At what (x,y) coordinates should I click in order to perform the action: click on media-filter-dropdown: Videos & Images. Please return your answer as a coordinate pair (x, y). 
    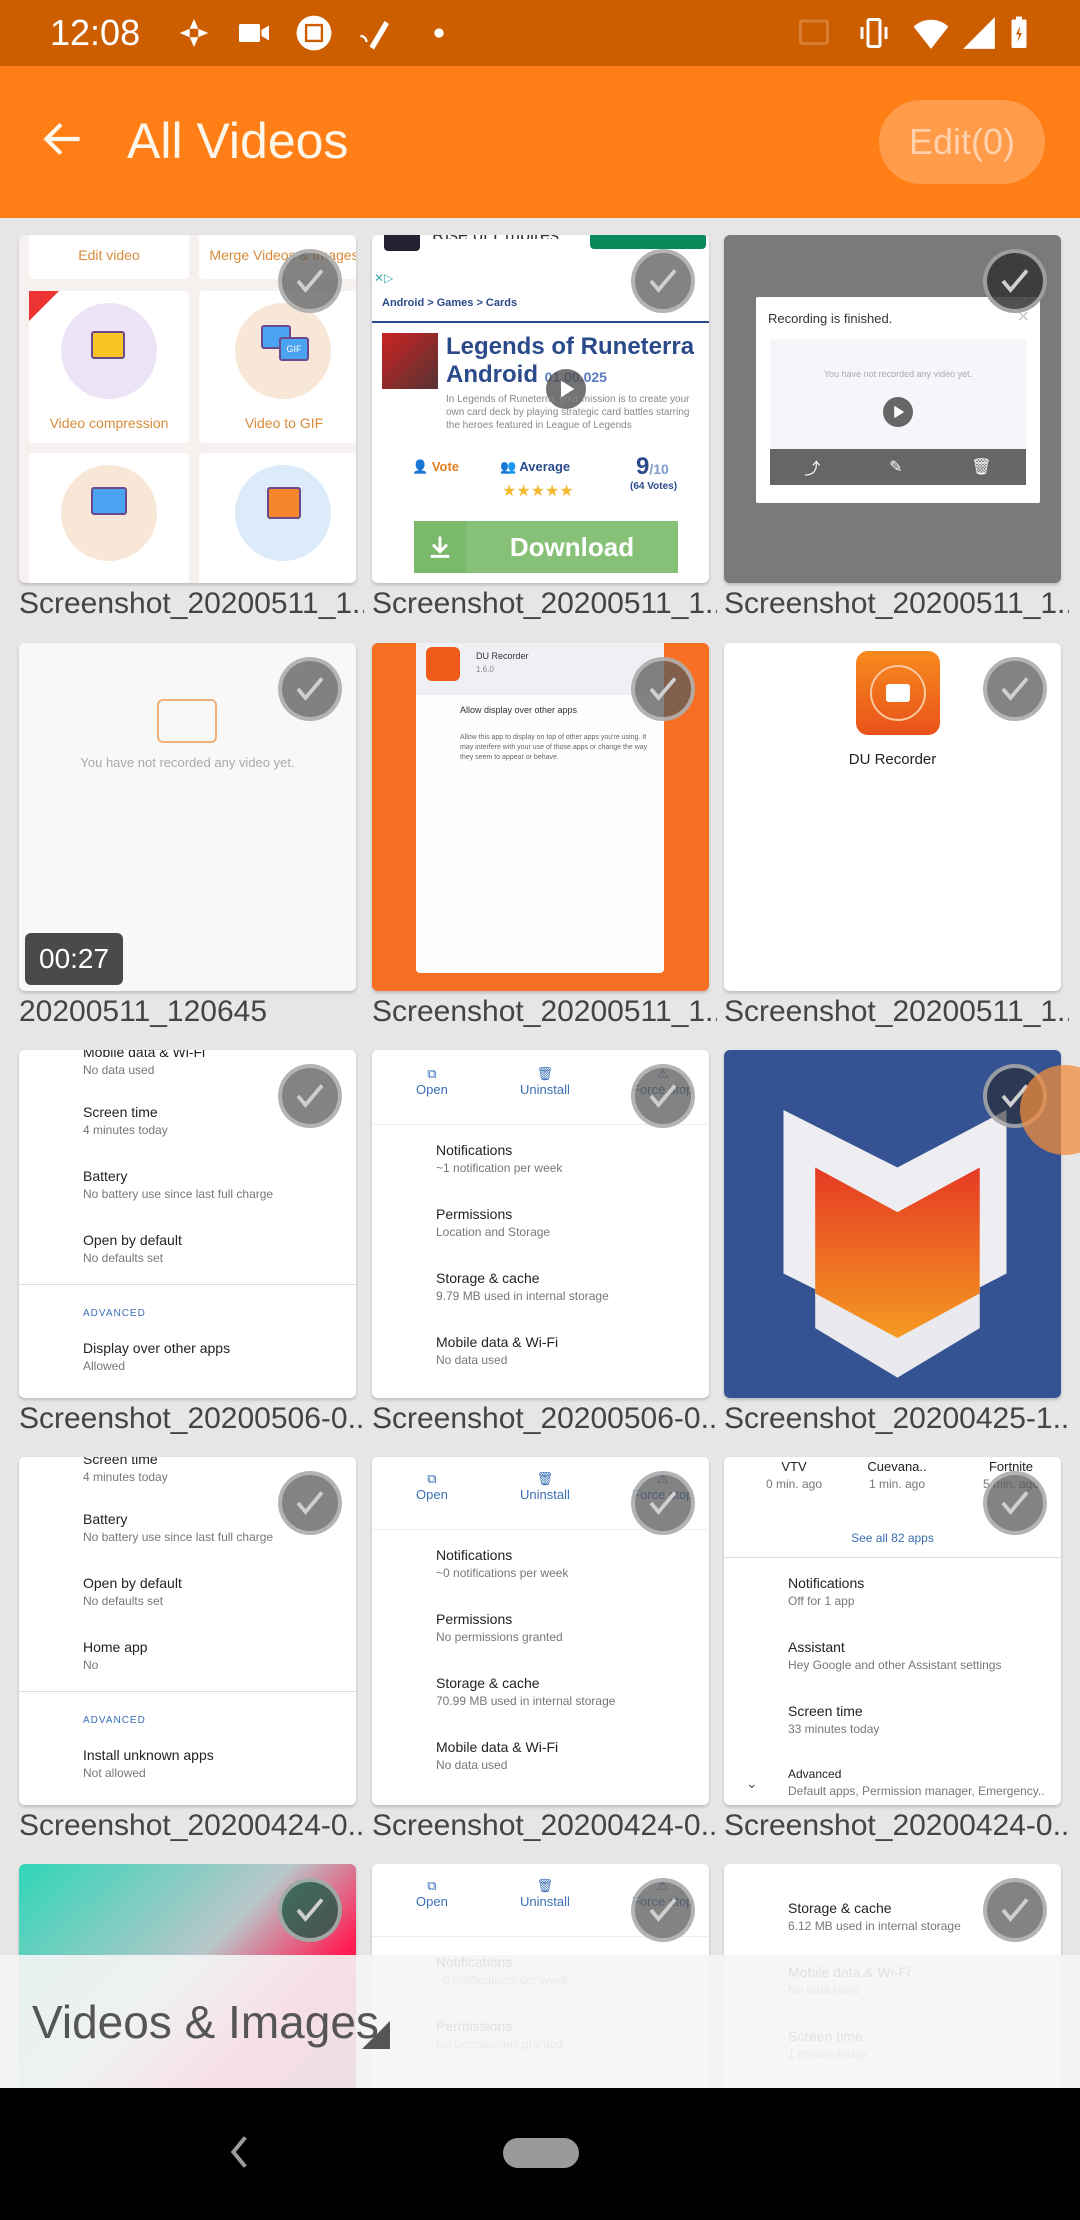
    Looking at the image, I should click on (540, 2021).